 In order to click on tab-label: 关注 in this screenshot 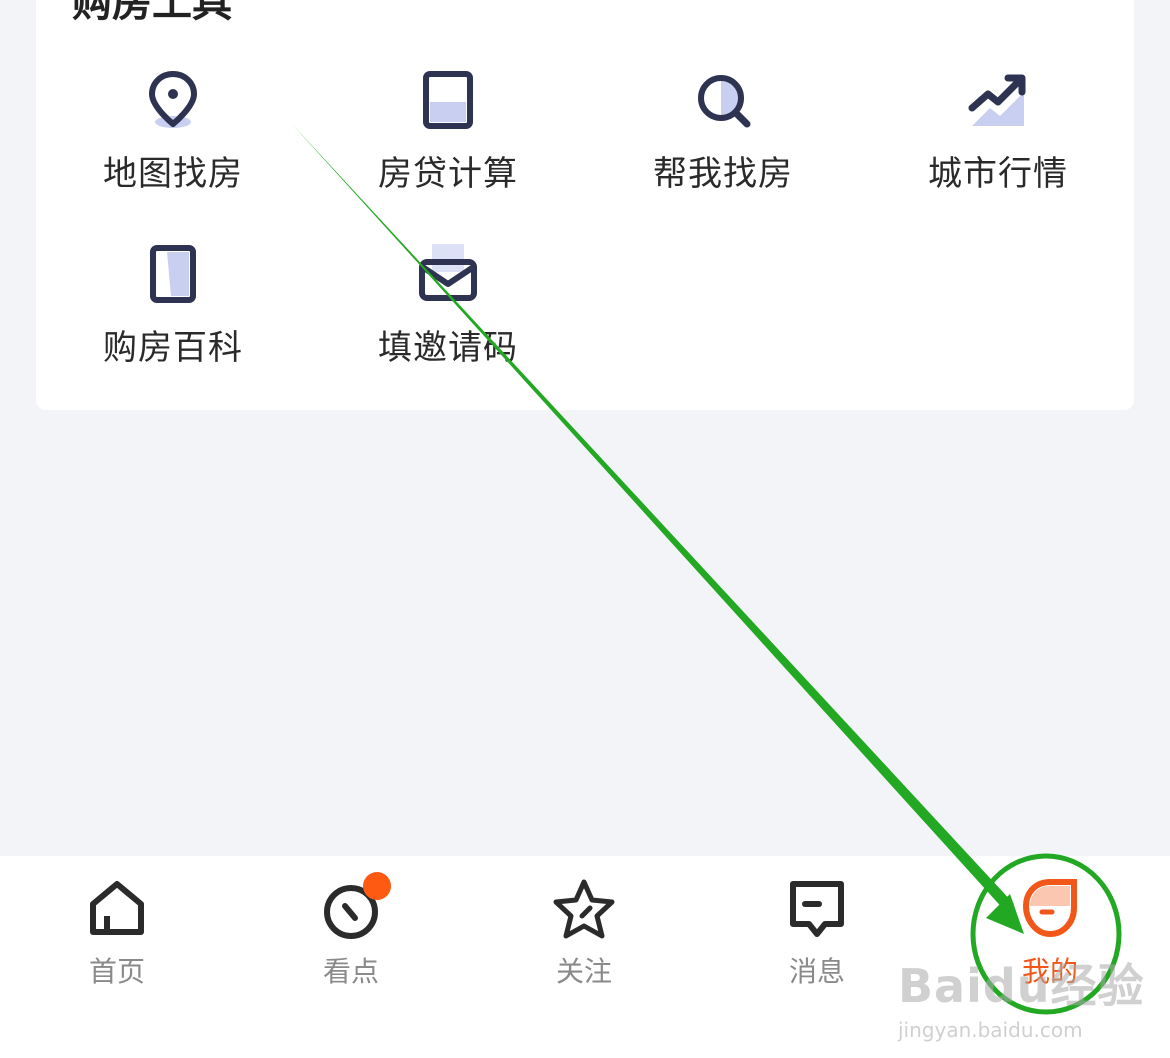, I will do `click(583, 971)`.